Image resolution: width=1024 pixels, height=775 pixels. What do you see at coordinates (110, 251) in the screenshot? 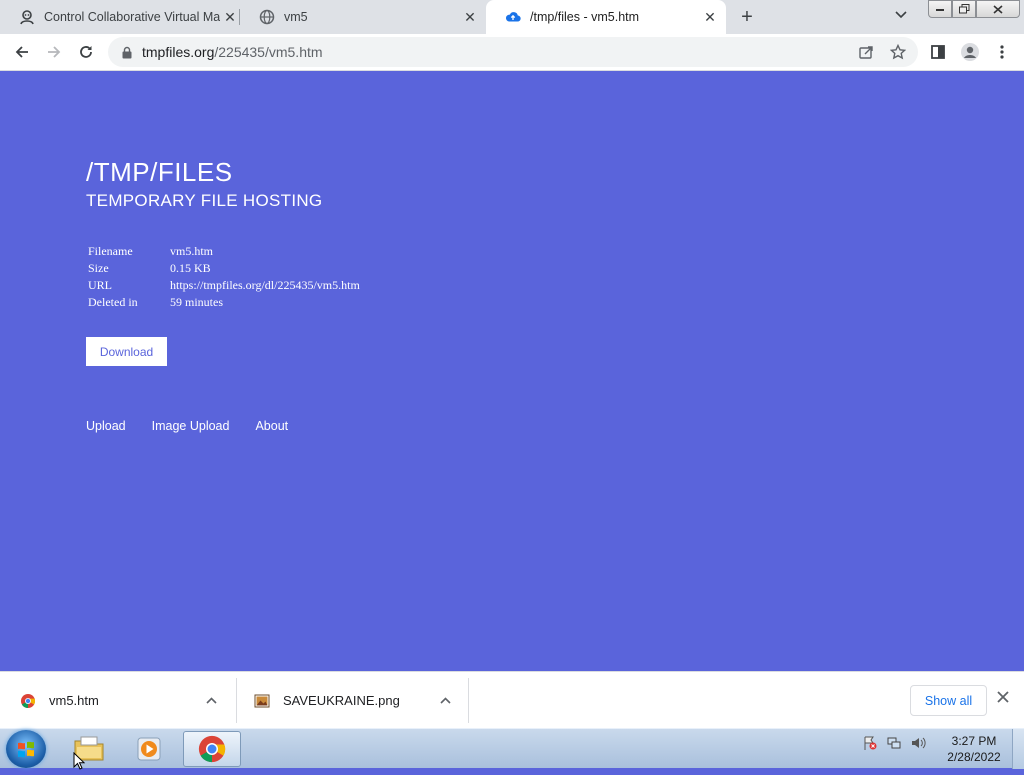
I see `info-key: Filename` at bounding box center [110, 251].